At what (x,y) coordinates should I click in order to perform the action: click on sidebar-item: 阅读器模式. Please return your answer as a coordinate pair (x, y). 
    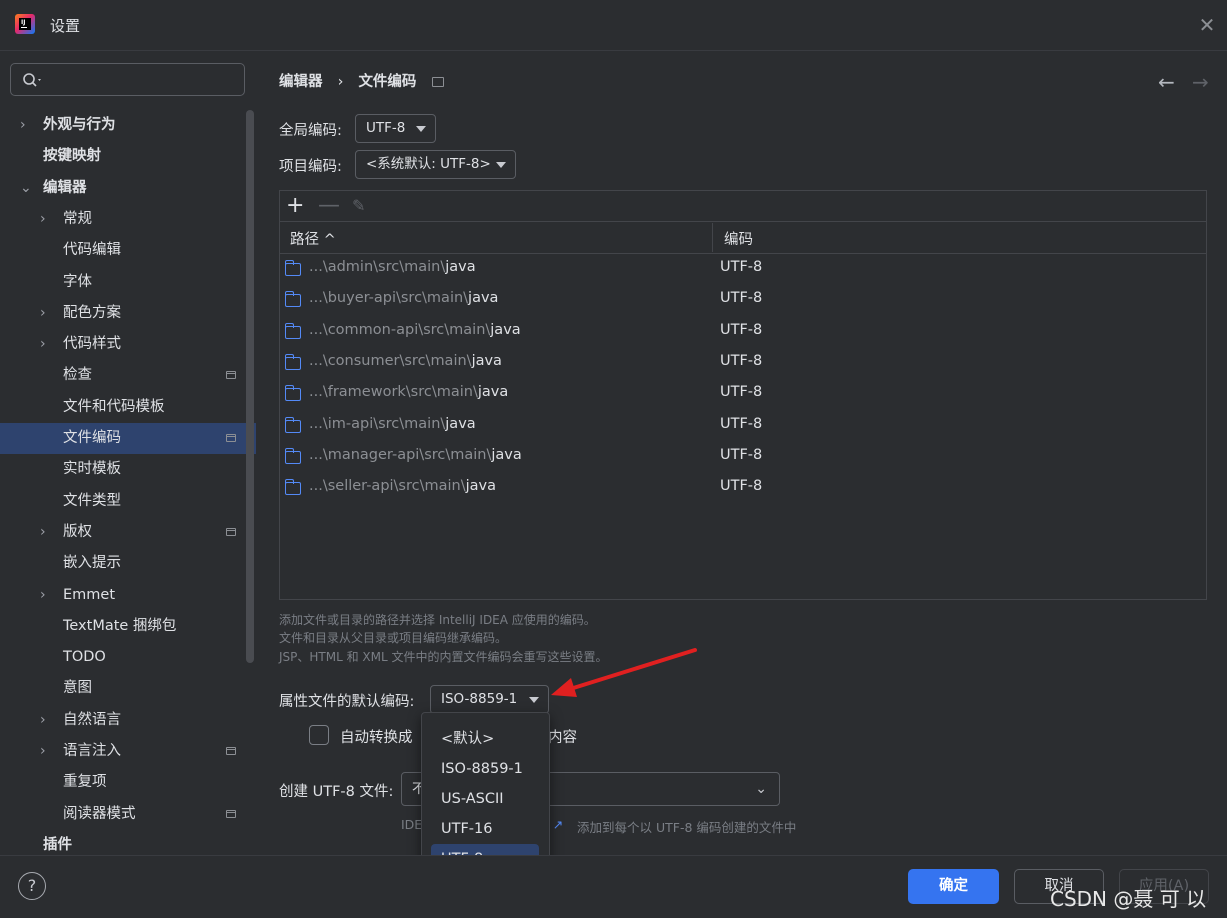
    Looking at the image, I should click on (128, 814).